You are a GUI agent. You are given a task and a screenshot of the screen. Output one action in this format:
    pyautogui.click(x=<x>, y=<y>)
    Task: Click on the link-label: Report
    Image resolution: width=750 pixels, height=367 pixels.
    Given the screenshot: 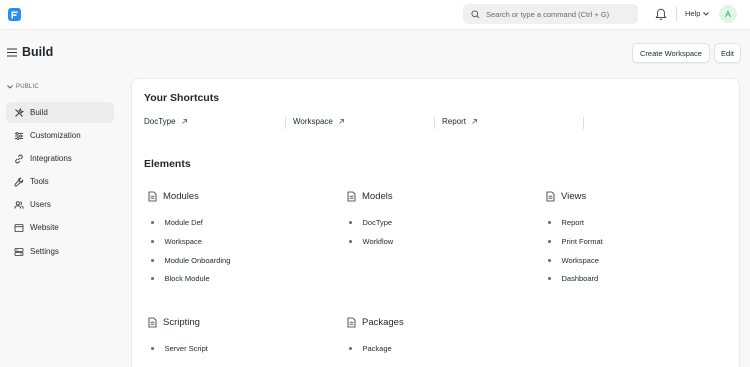 What is the action you would take?
    pyautogui.click(x=573, y=222)
    